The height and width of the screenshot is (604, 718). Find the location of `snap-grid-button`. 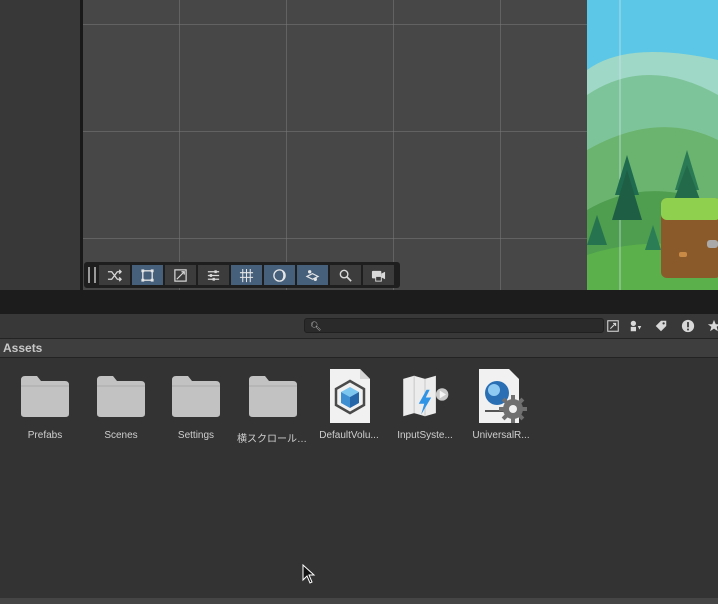

snap-grid-button is located at coordinates (246, 275).